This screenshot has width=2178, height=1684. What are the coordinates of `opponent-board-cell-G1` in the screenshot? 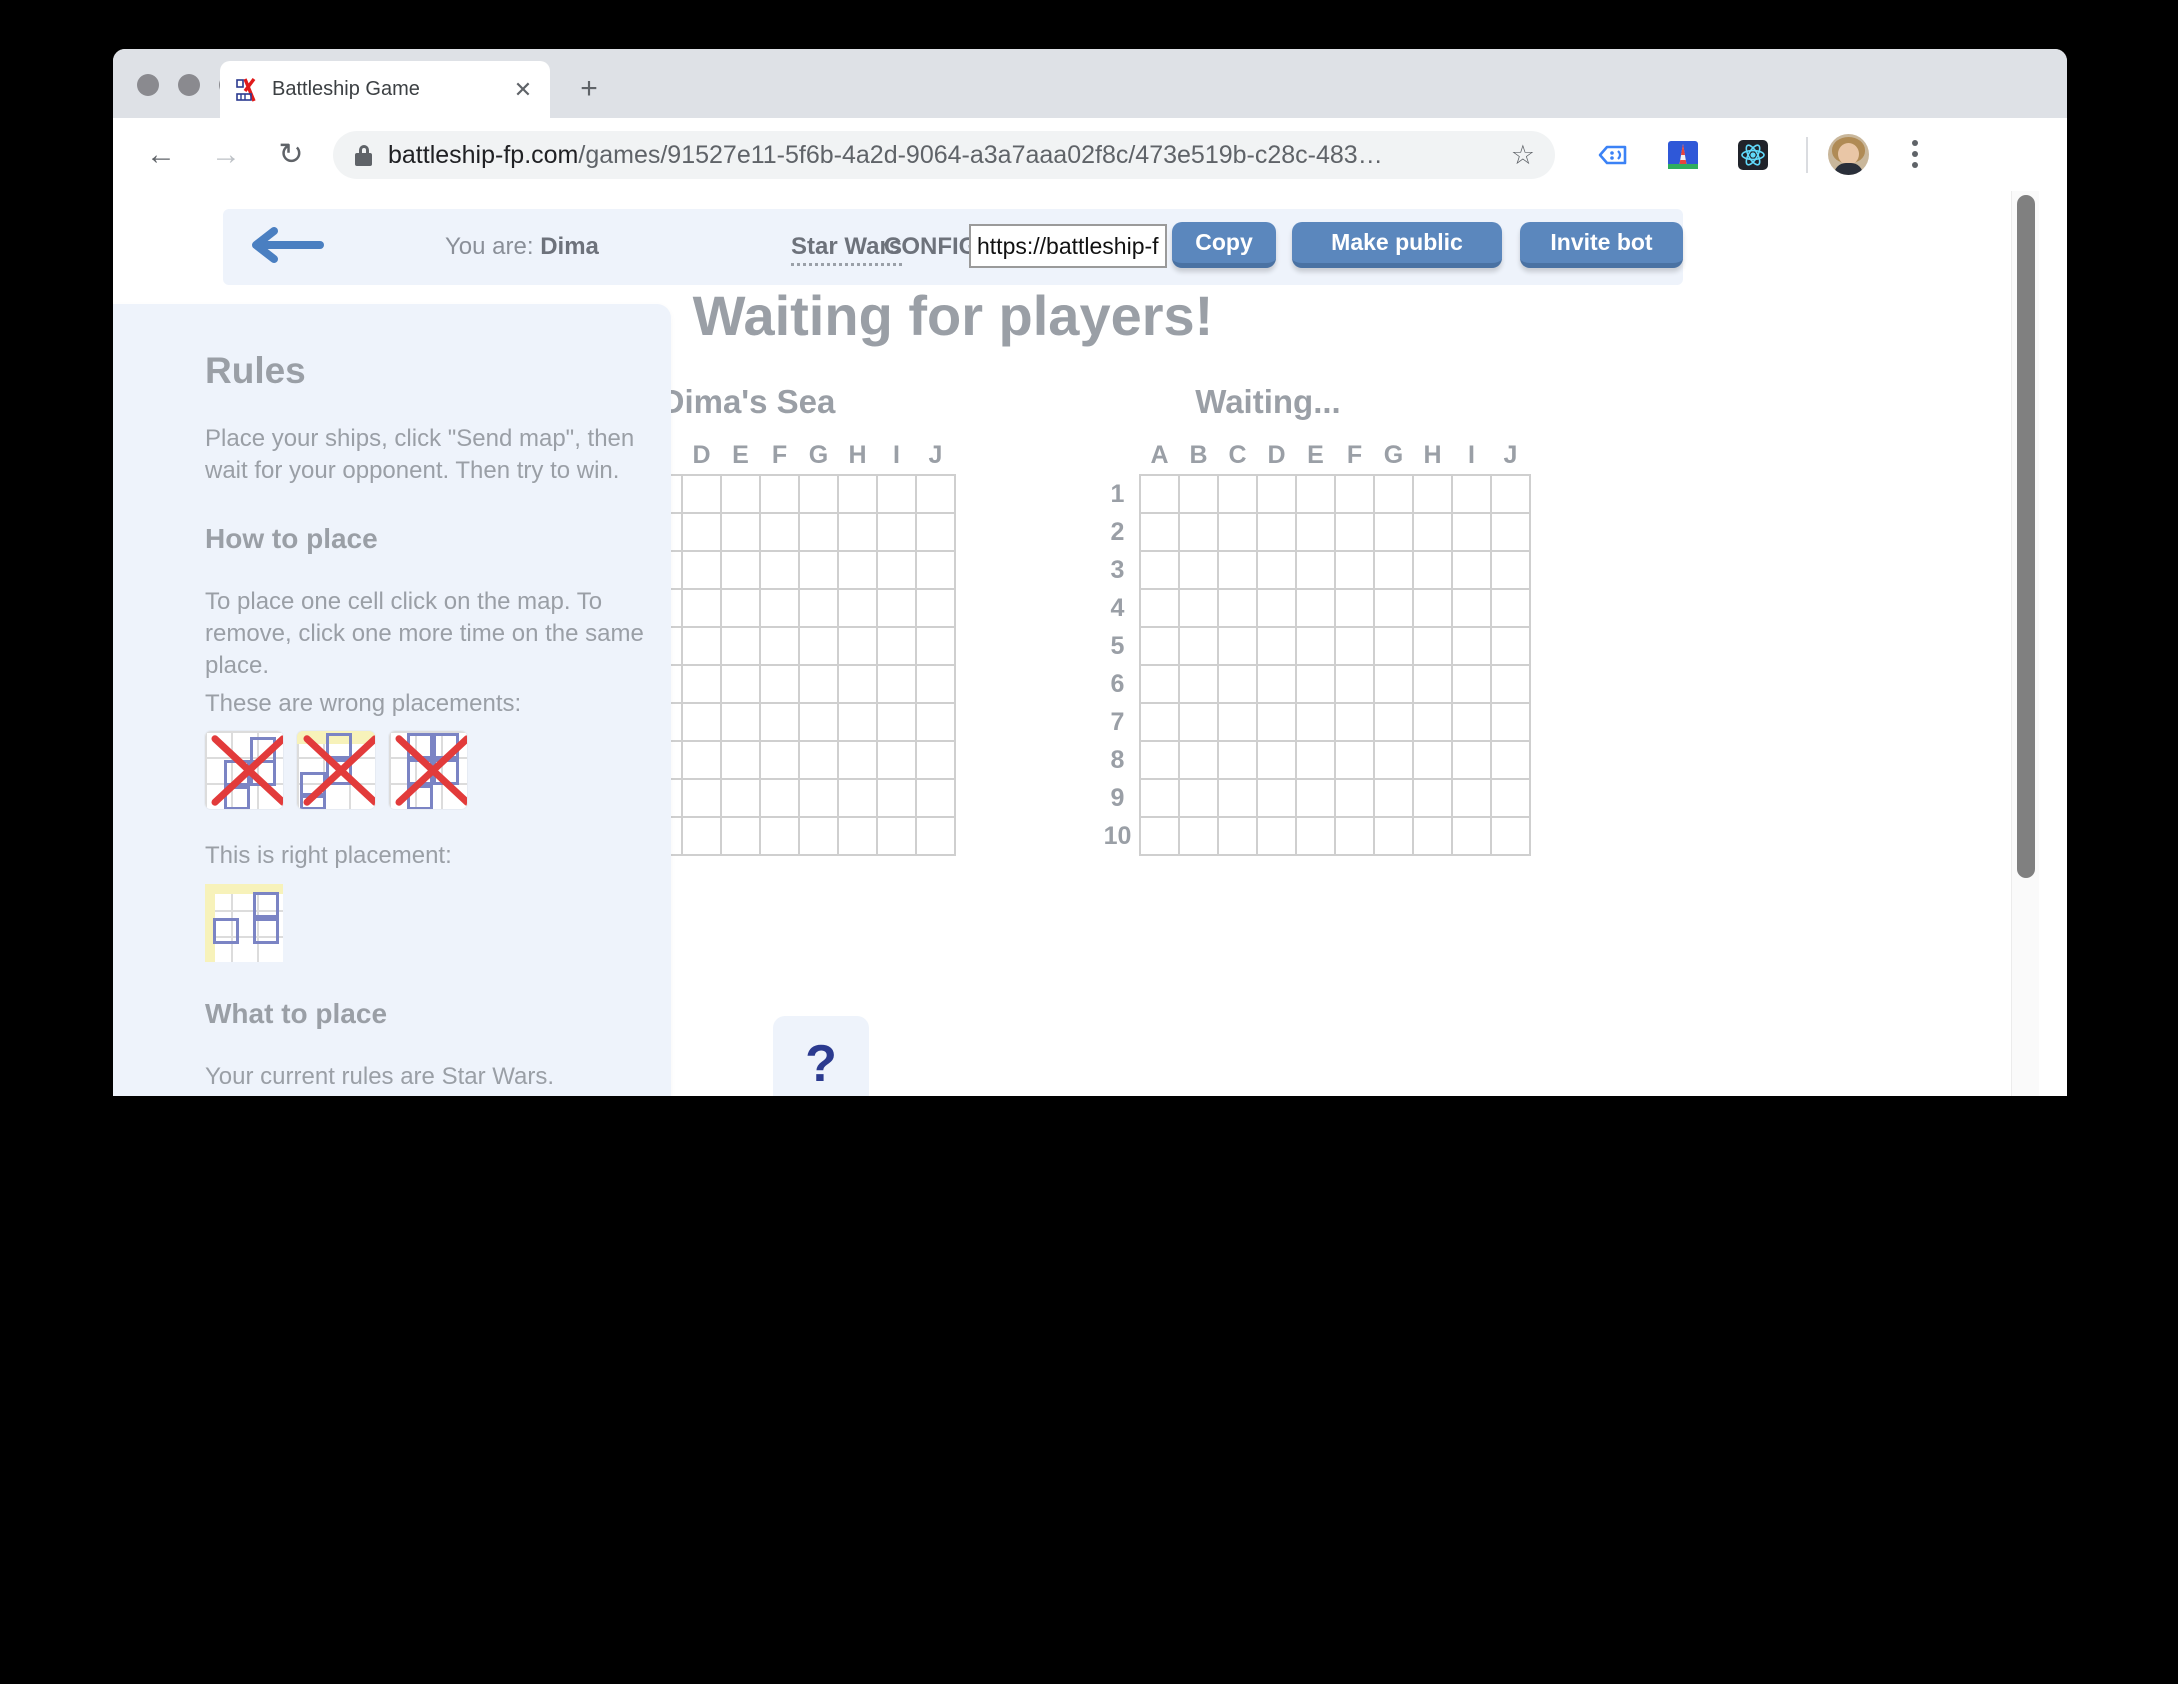 It's located at (1393, 494).